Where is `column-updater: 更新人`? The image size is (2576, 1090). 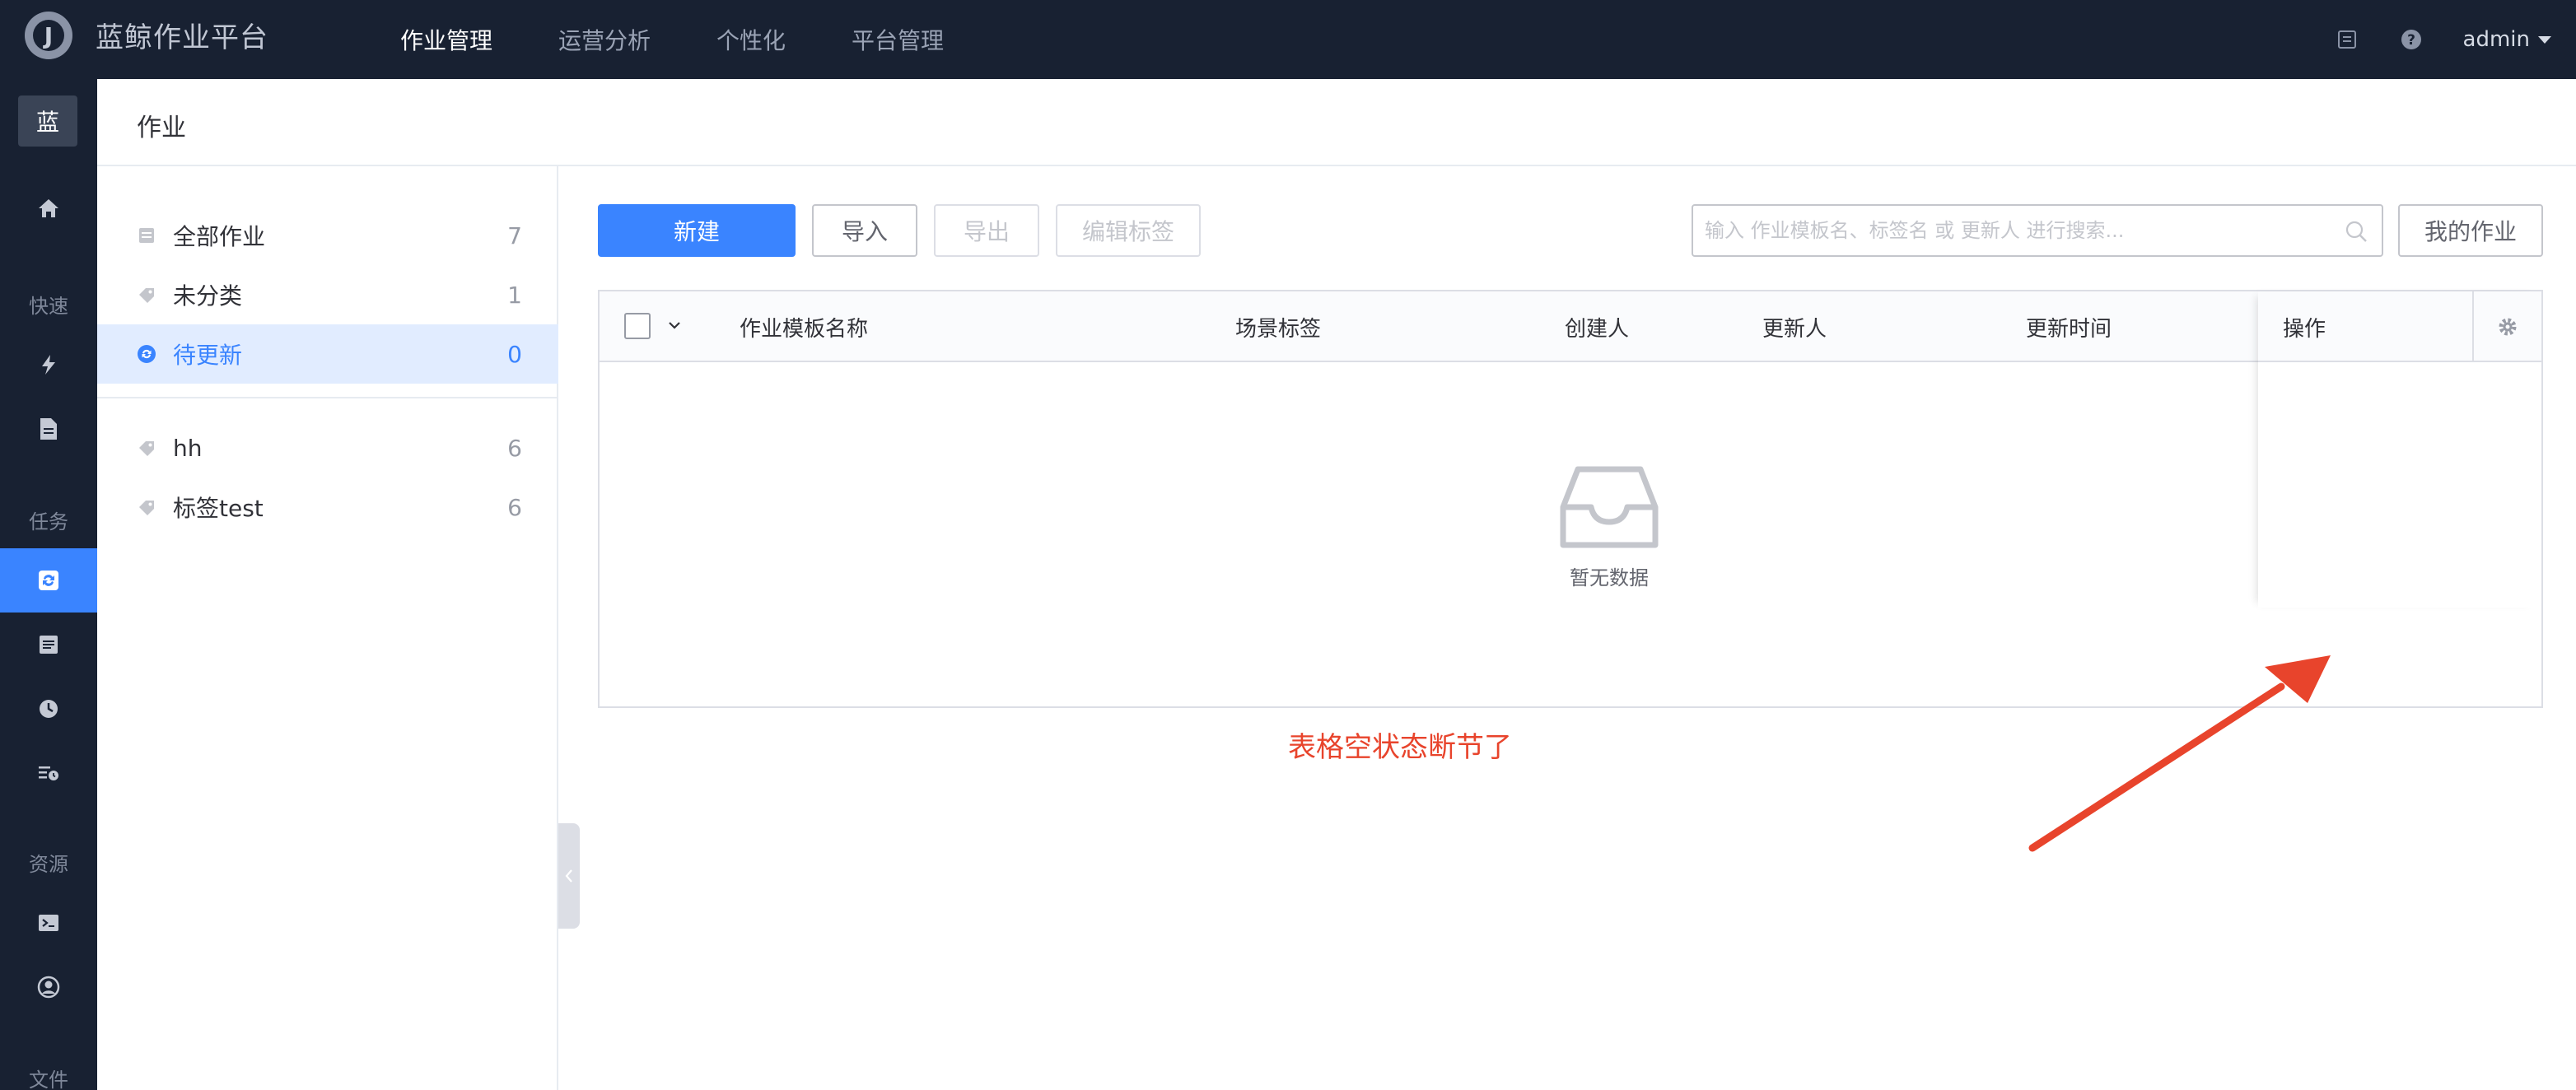 column-updater: 更新人 is located at coordinates (1794, 326).